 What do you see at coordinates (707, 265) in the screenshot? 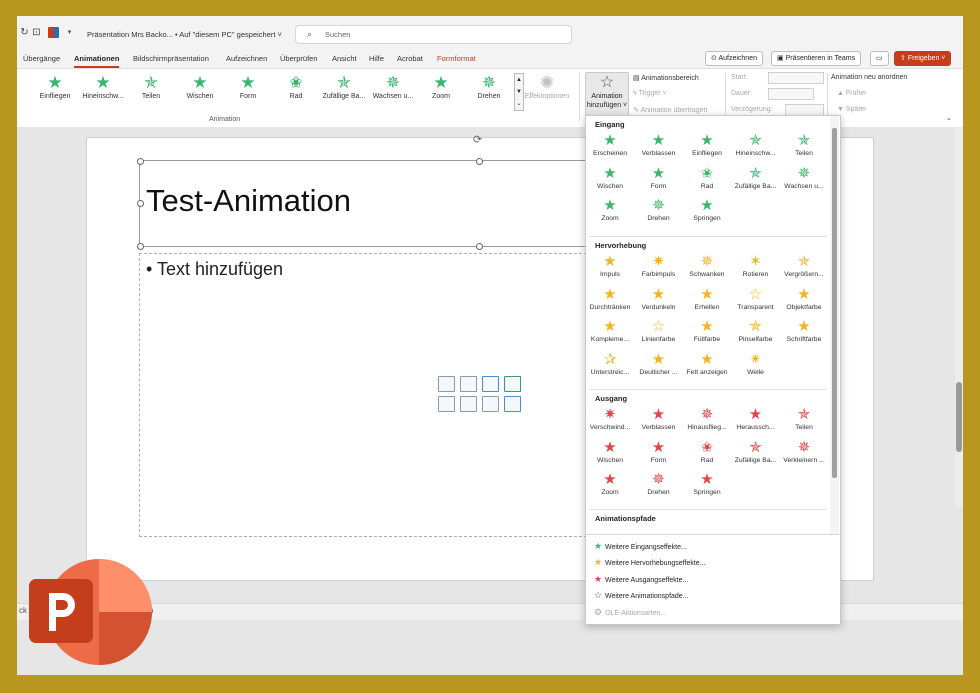
I see `emphasis-effect-item: ✵ Schwanken` at bounding box center [707, 265].